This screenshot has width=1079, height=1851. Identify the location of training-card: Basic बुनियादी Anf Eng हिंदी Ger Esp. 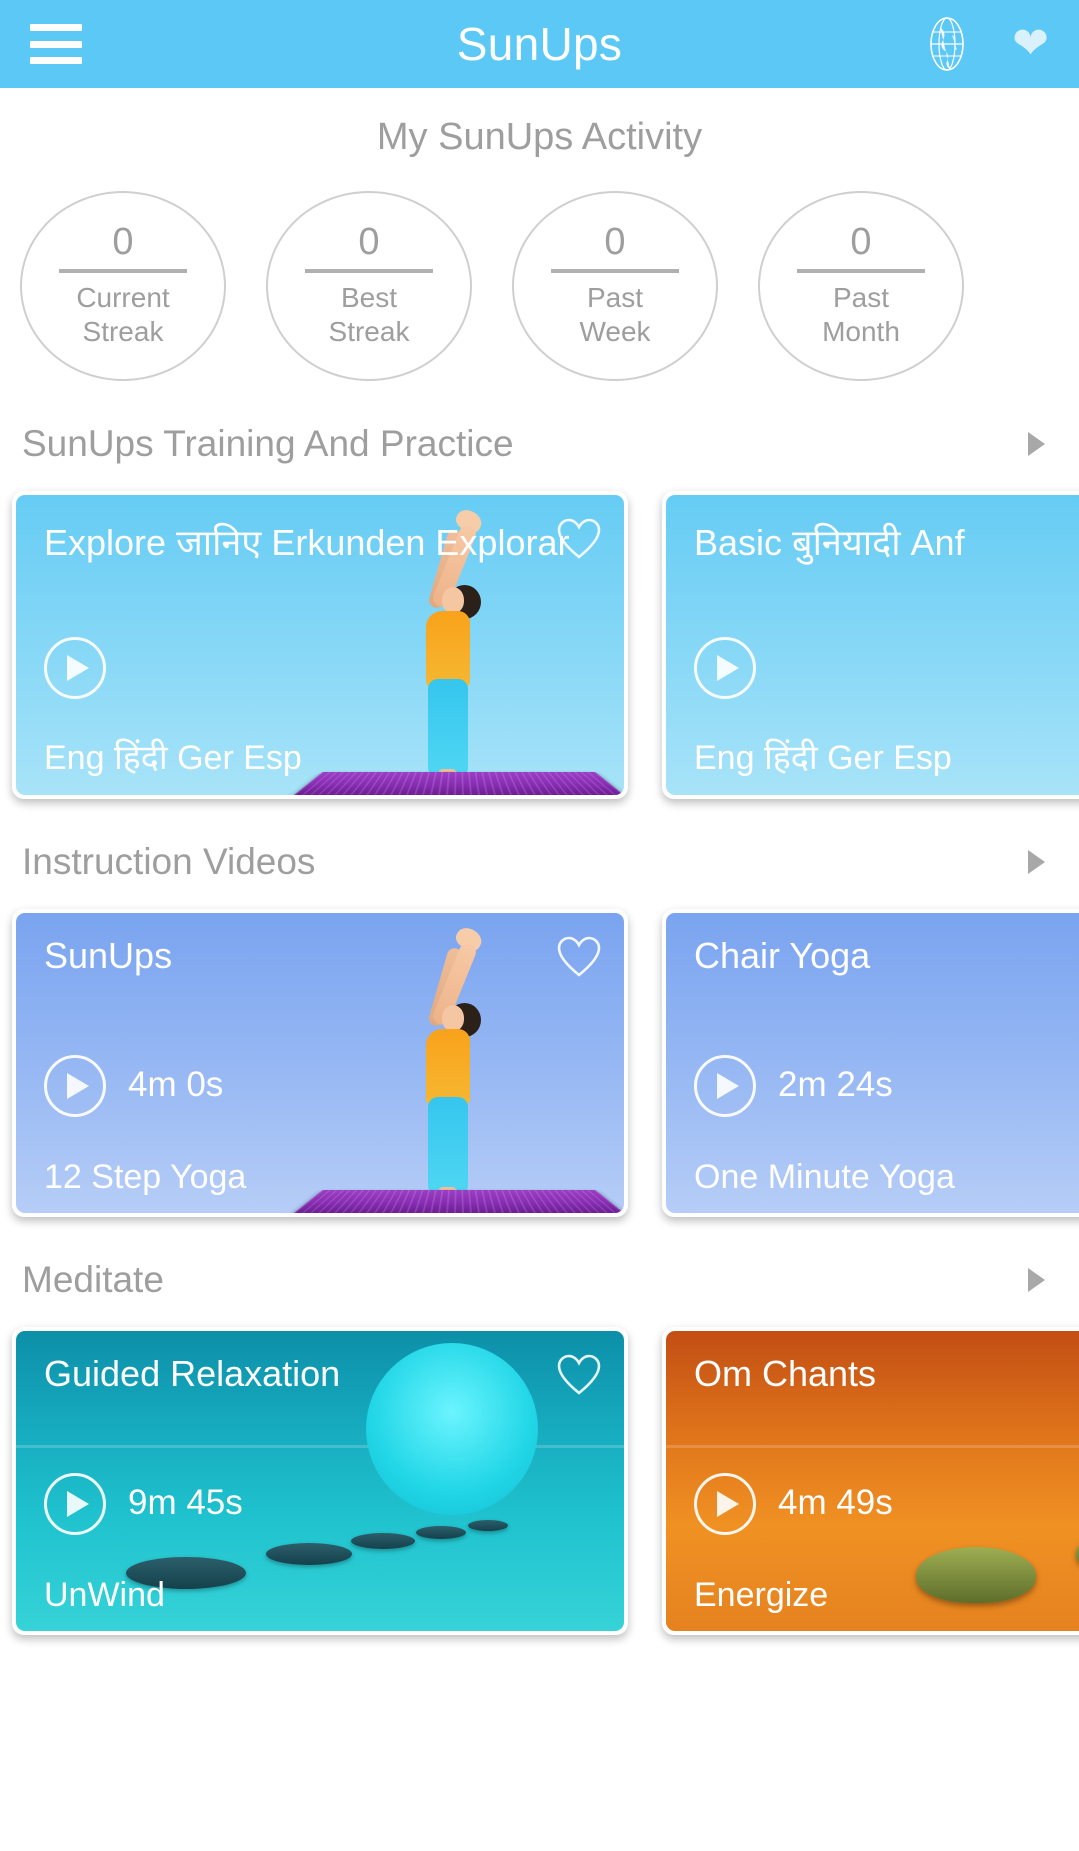
(870, 645).